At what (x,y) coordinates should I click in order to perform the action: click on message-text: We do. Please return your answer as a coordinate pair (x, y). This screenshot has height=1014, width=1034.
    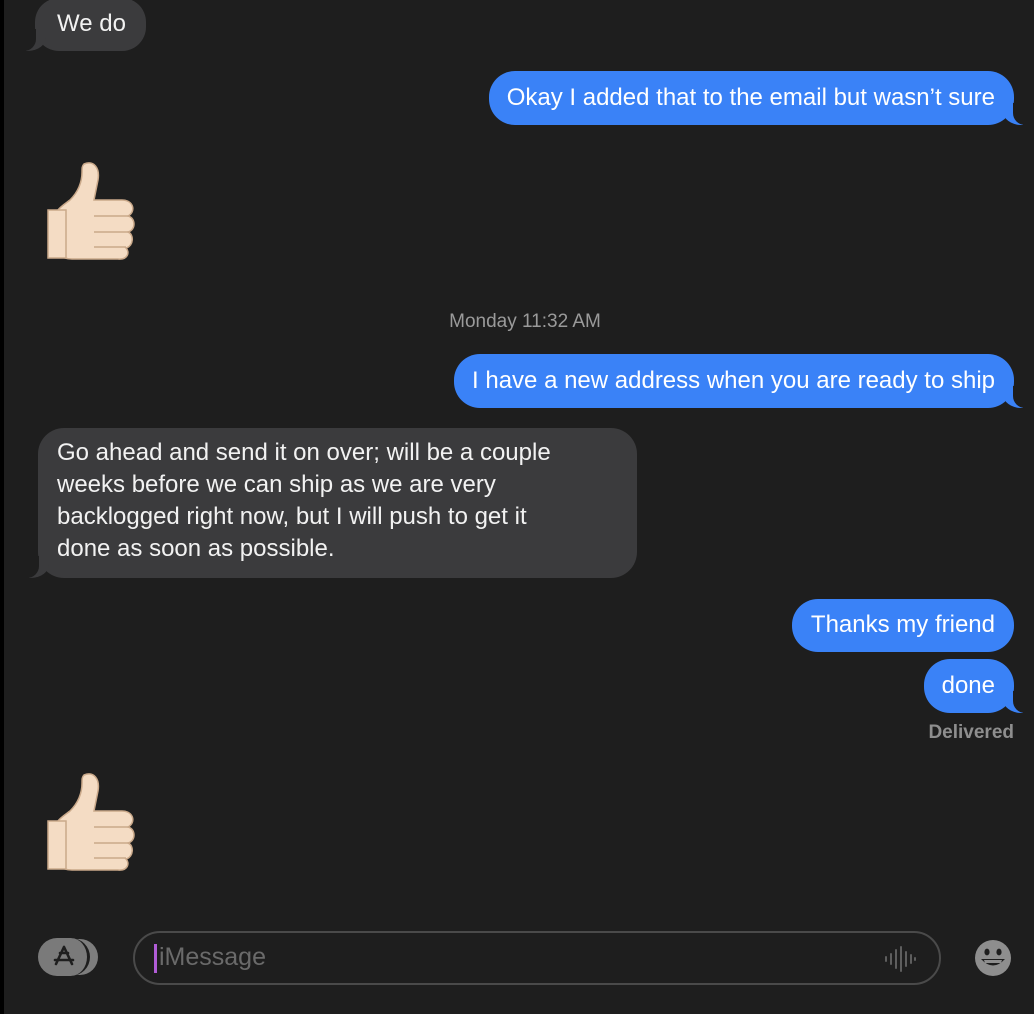
    Looking at the image, I should click on (91, 23).